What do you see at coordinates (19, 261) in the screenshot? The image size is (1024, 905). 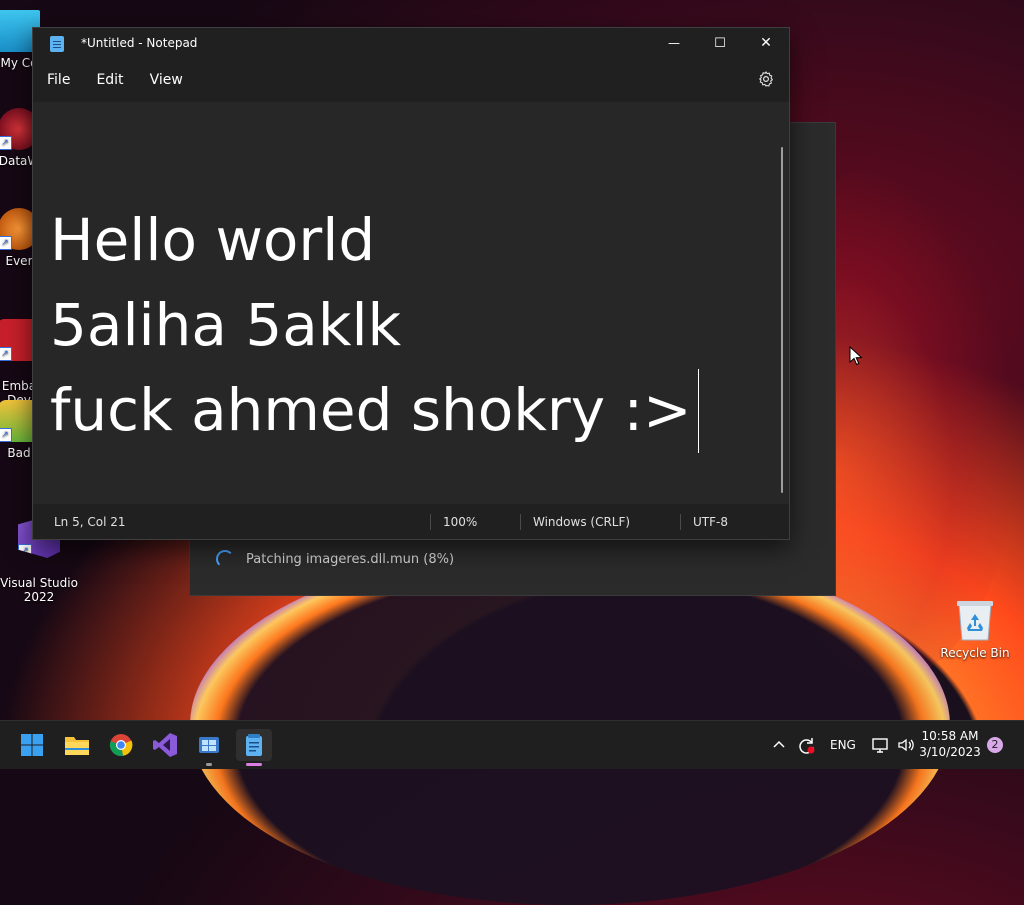 I see `desktop-icon-label: Ever` at bounding box center [19, 261].